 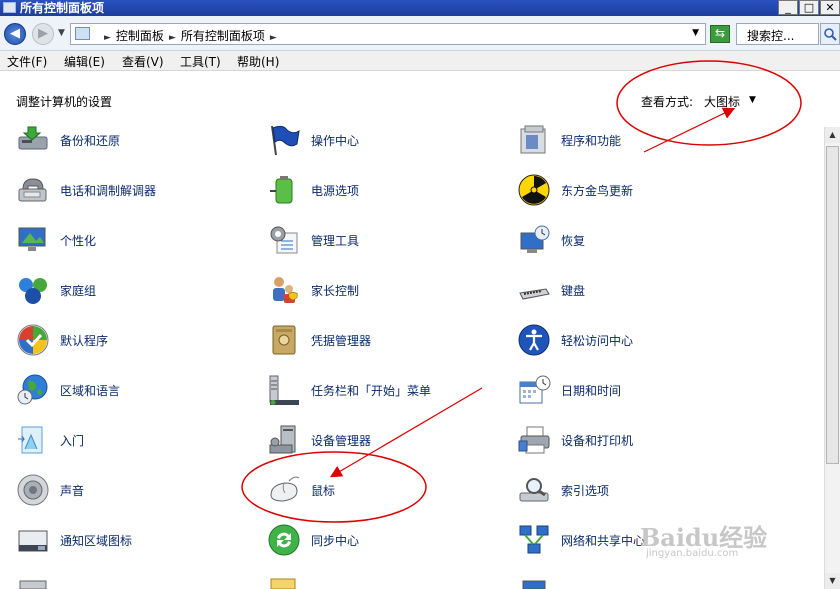 I want to click on item-label: 操作中心, so click(x=335, y=141).